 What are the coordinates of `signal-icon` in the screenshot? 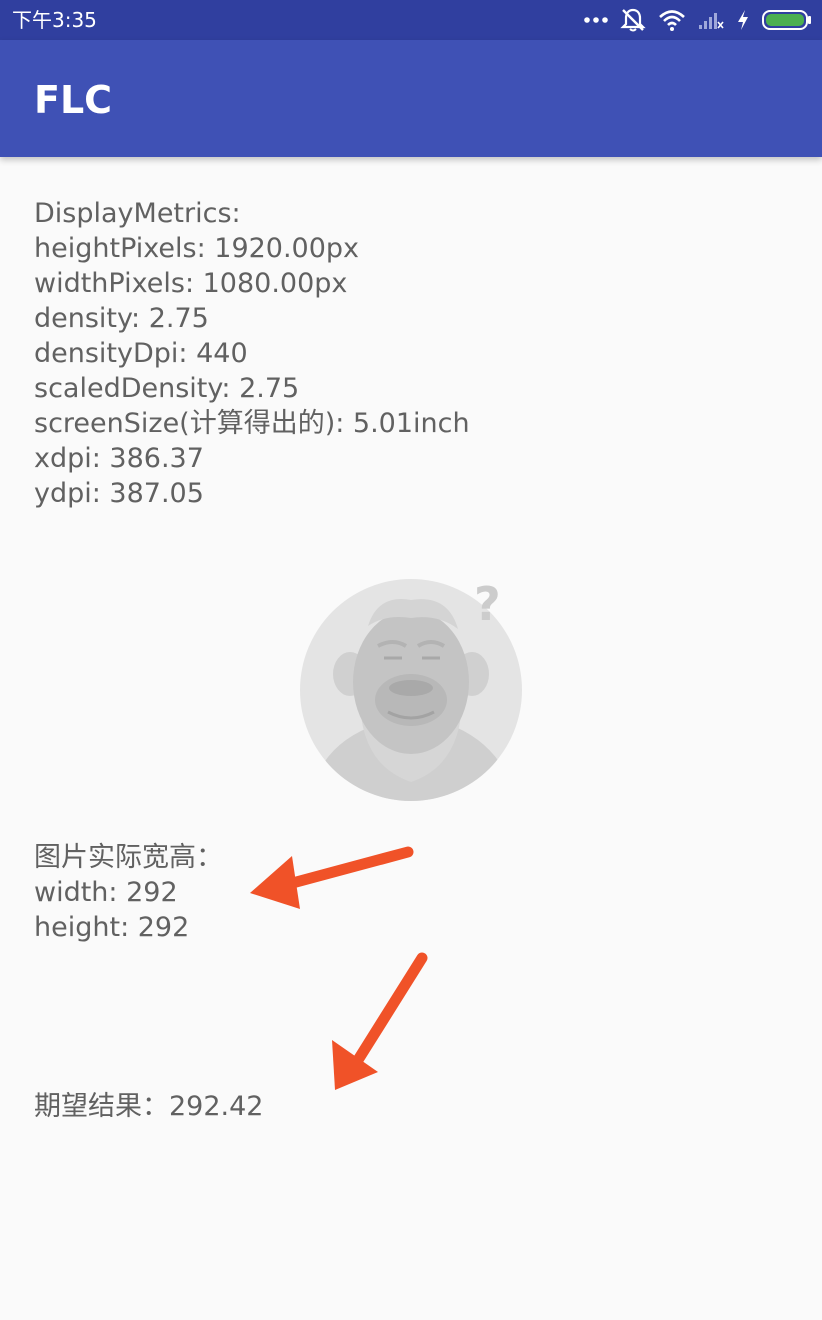 It's located at (711, 20).